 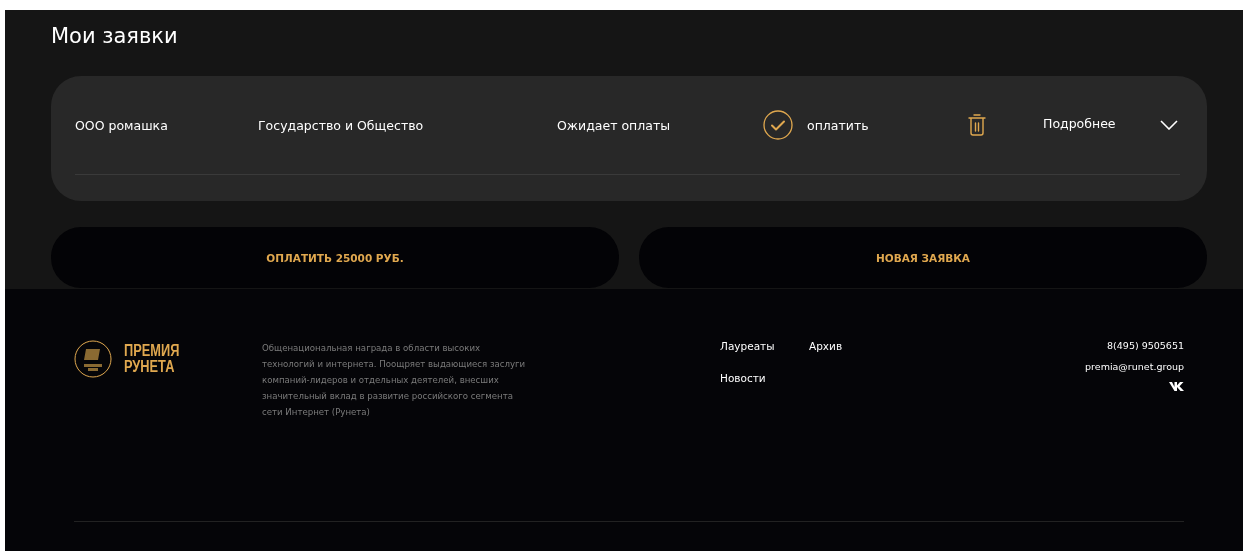 I want to click on phone-link: 8(495) 9505651, so click(x=1145, y=345).